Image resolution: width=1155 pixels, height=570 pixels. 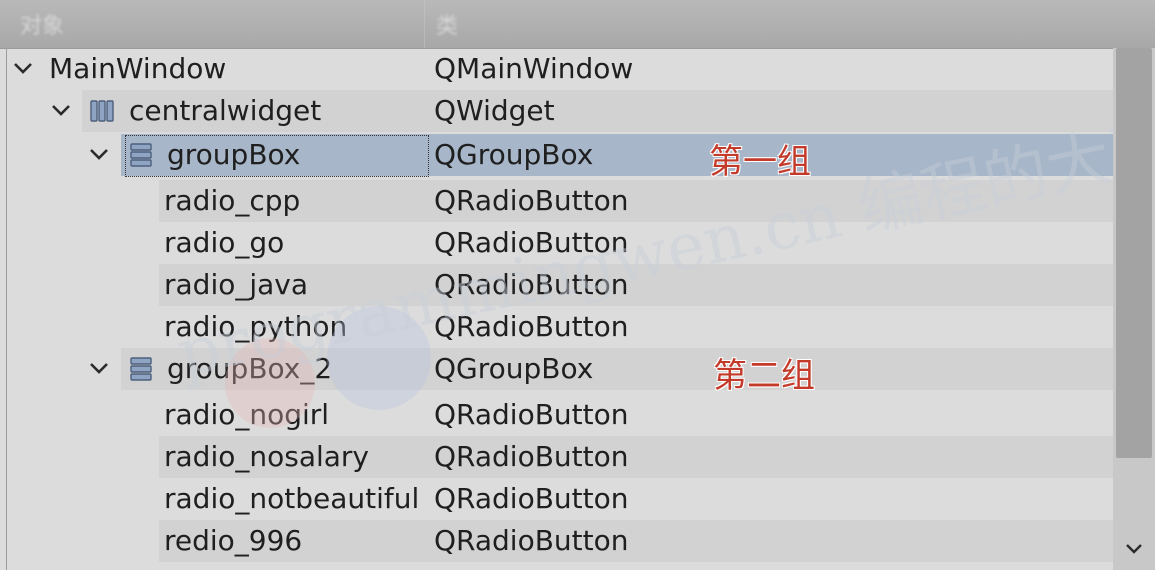 I want to click on tree-row-groupbox: groupBox QGroupBox, so click(x=560, y=155).